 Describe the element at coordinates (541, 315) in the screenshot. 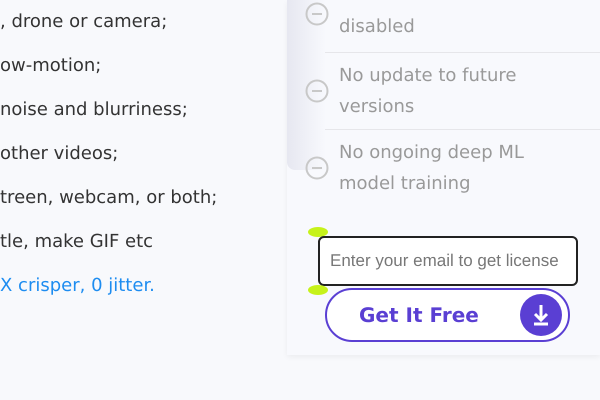

I see `download-icon` at that location.